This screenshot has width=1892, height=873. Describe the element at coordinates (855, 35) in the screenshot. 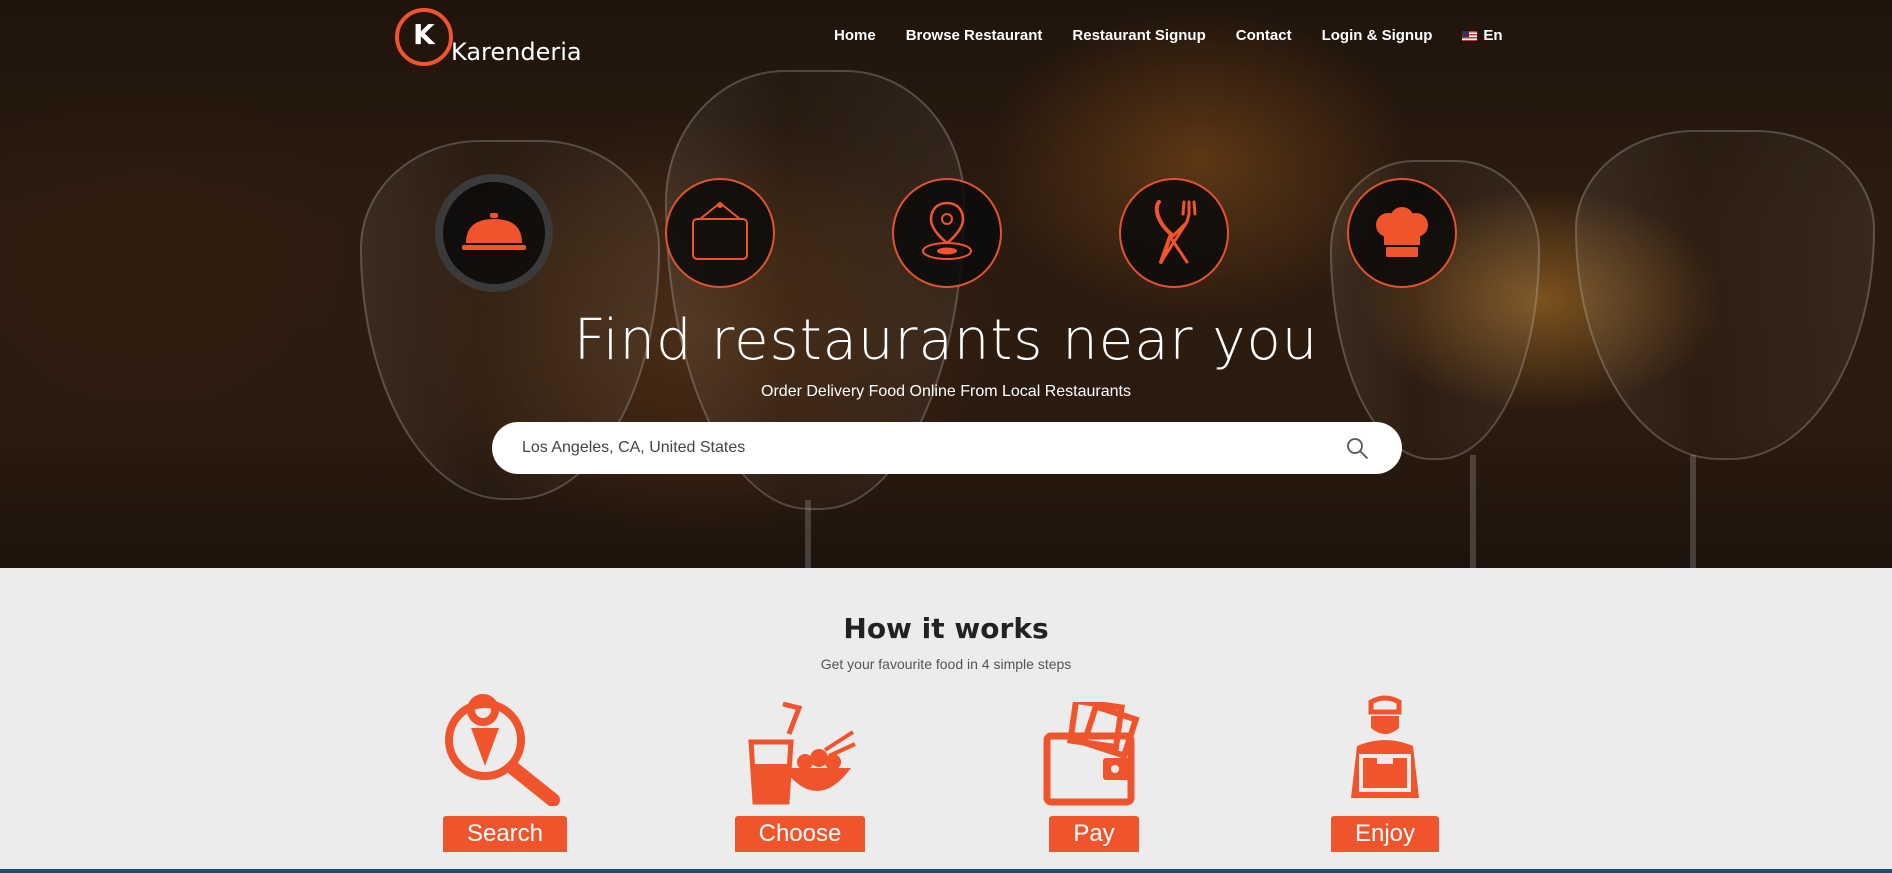

I see `nav-home: Home` at that location.